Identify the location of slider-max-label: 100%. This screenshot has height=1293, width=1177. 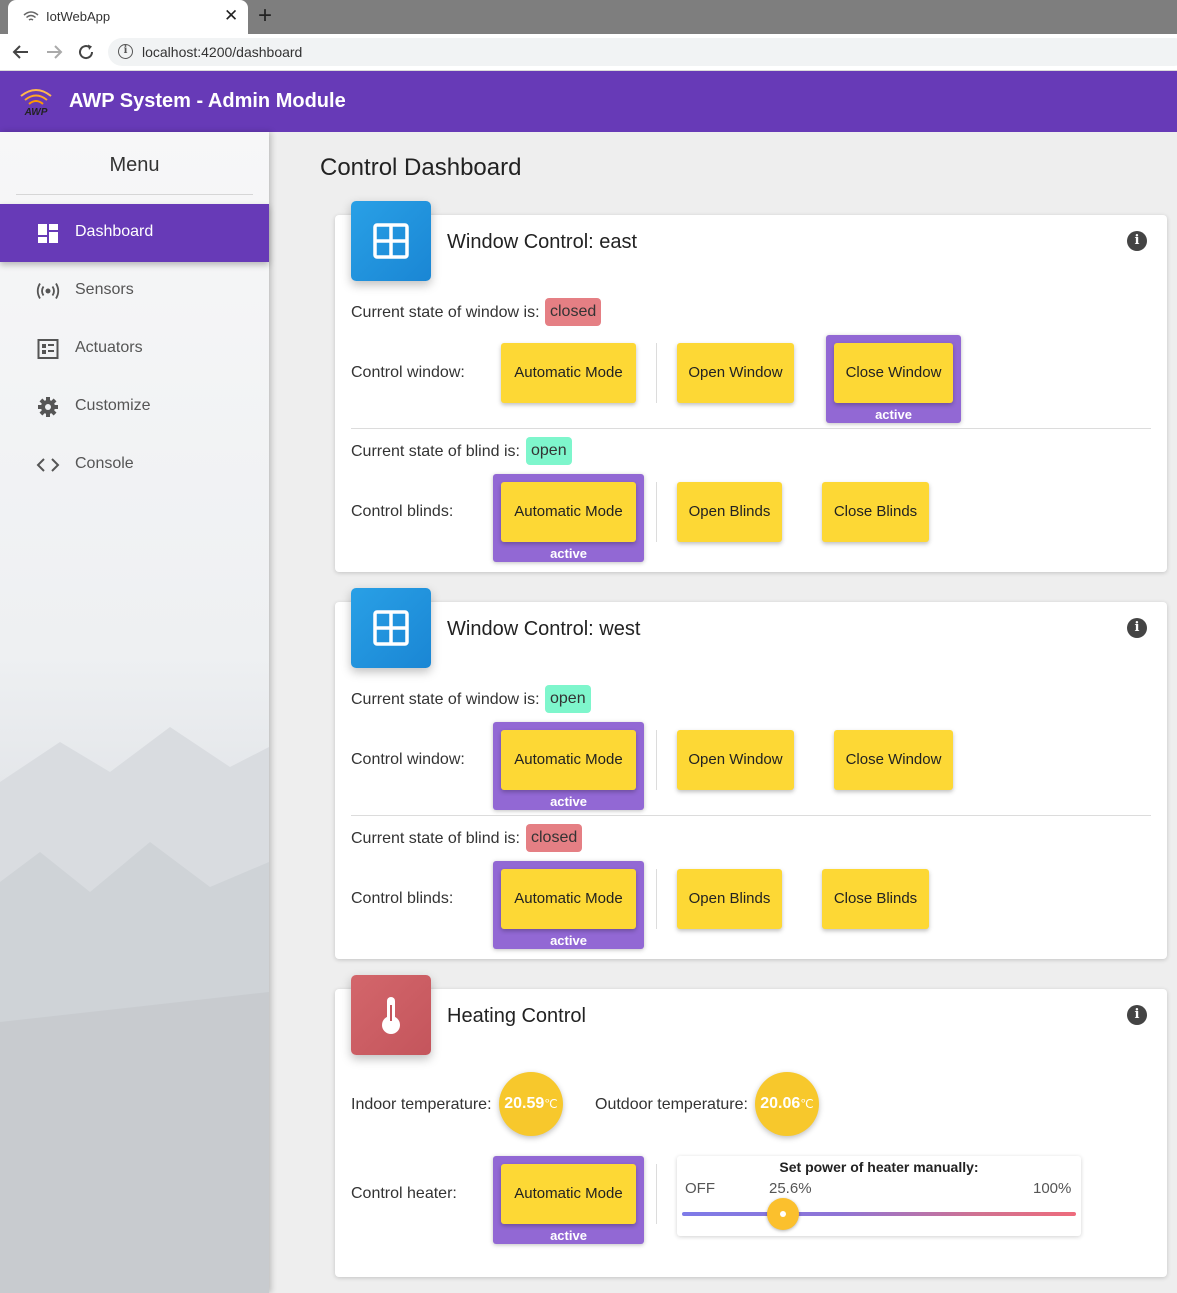
(1052, 1188).